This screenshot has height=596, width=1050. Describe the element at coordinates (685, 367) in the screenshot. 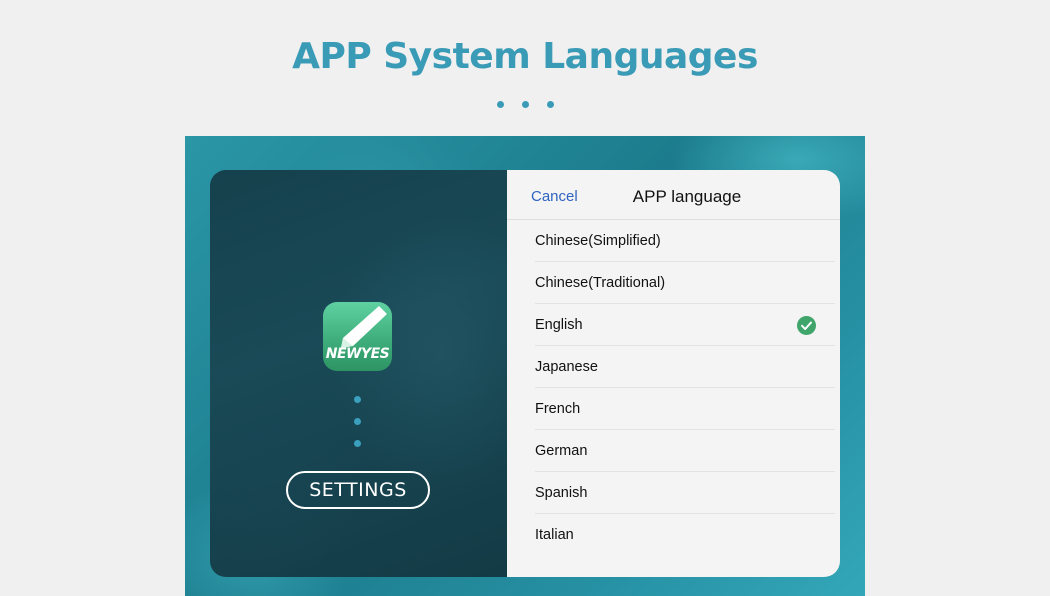

I see `language-option: Japanese` at that location.